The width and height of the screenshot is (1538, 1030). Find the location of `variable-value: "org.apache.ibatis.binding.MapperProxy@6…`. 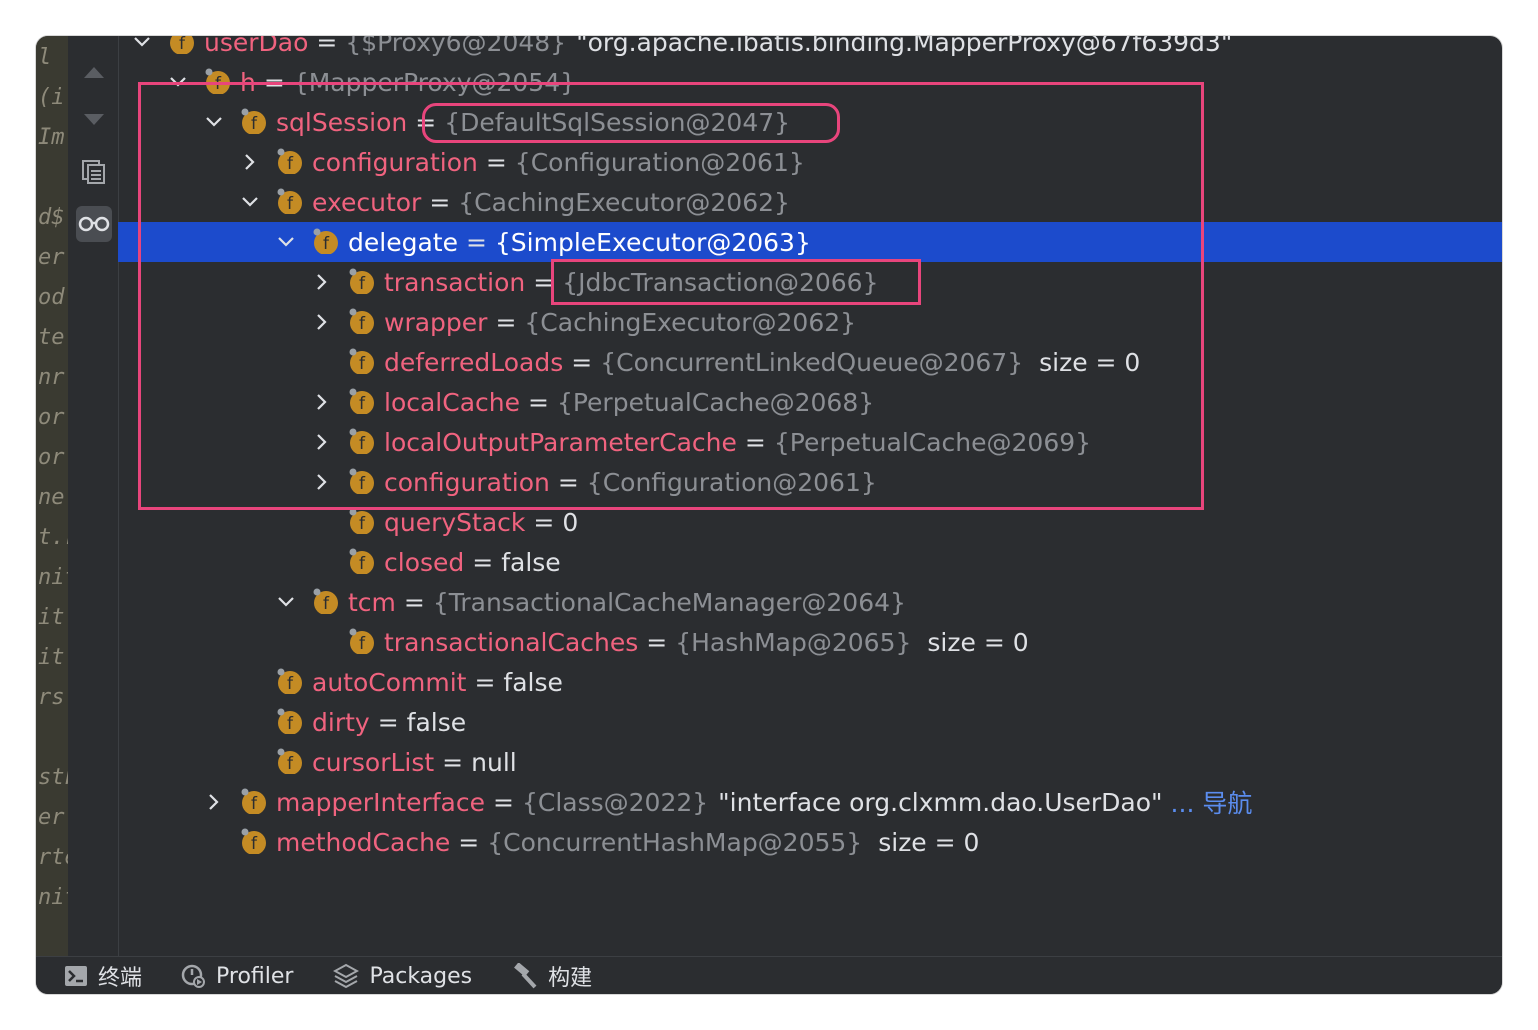

variable-value: "org.apache.ibatis.binding.MapperProxy@6… is located at coordinates (904, 46).